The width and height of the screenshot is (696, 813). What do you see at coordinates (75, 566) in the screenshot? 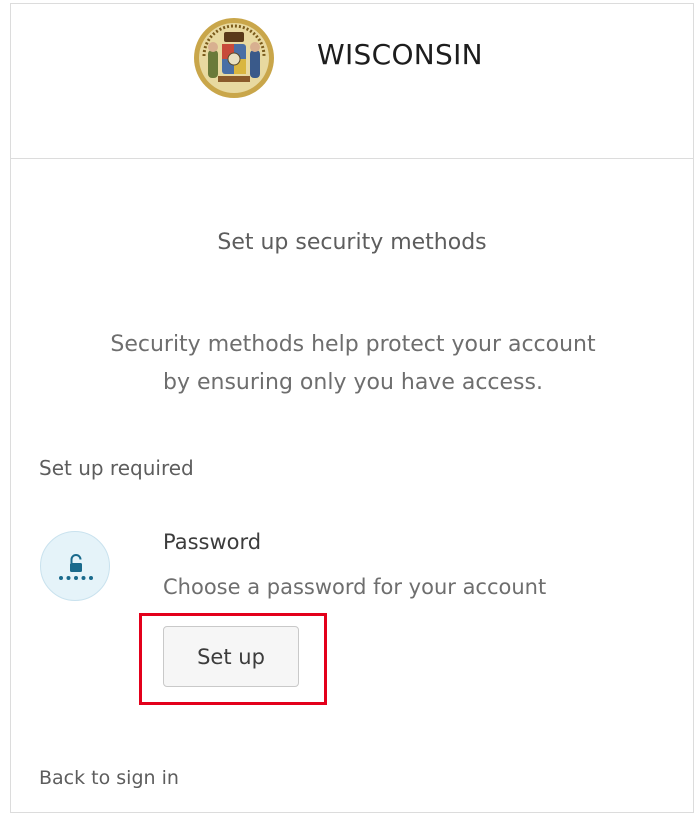
I see `password-lock-icon` at bounding box center [75, 566].